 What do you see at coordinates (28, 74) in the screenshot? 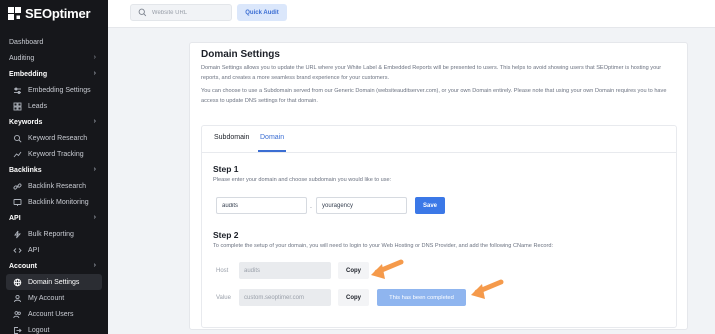
I see `sidebar-item-label: Embedding` at bounding box center [28, 74].